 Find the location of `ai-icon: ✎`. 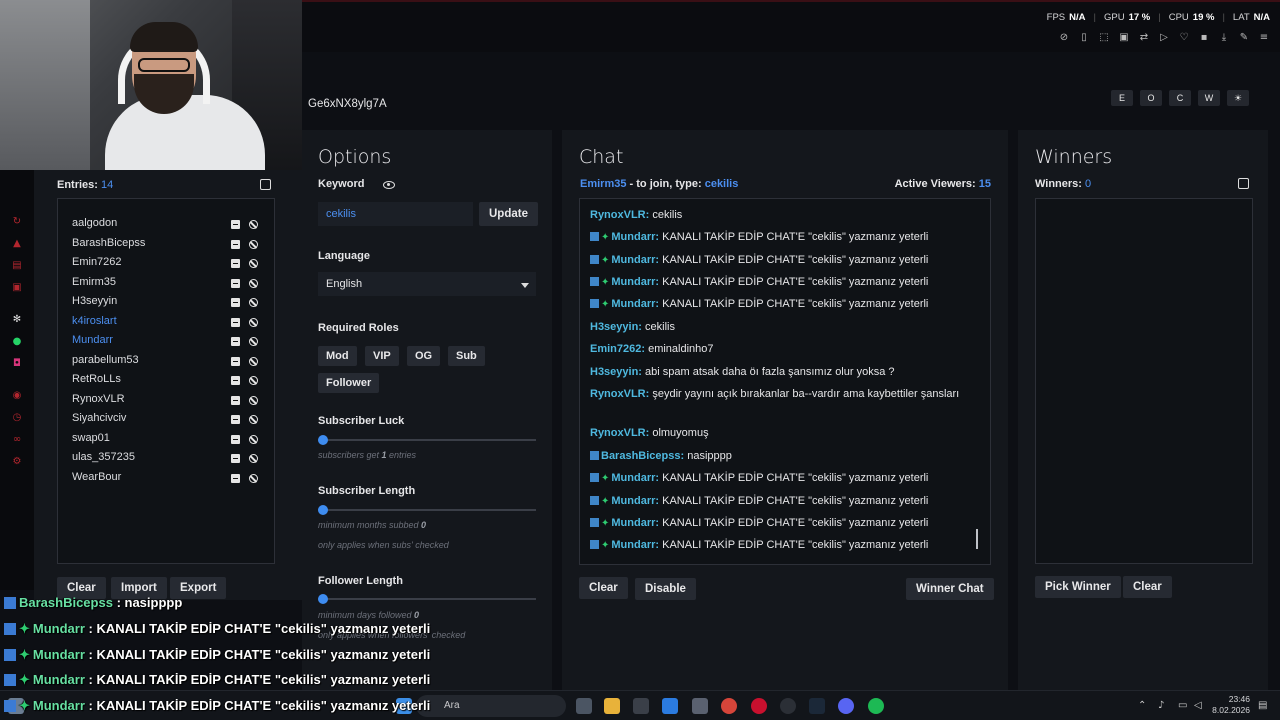

ai-icon: ✎ is located at coordinates (1244, 37).